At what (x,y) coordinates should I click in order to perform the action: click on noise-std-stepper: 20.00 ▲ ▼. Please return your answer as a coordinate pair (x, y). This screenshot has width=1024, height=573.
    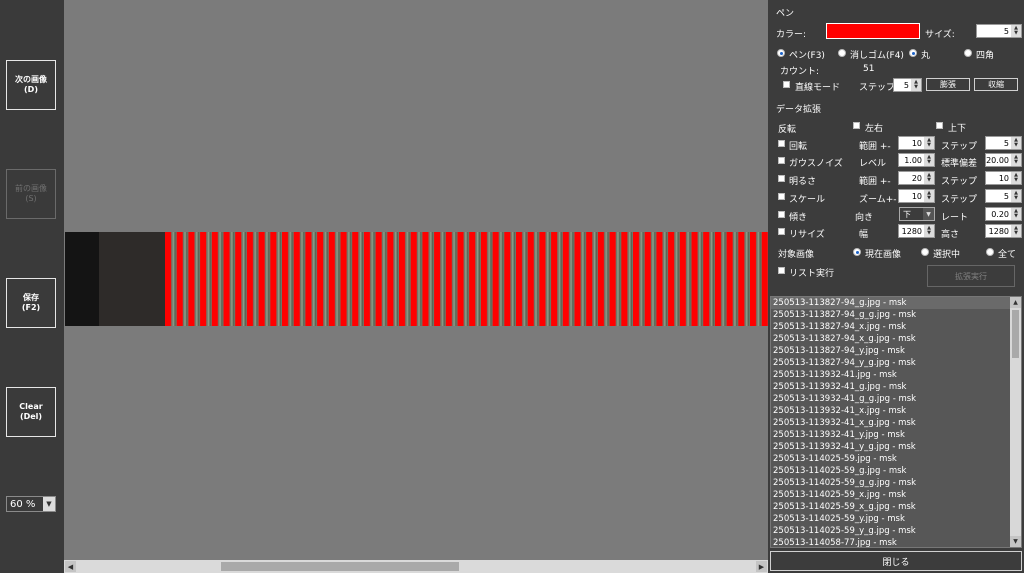
    Looking at the image, I should click on (1003, 160).